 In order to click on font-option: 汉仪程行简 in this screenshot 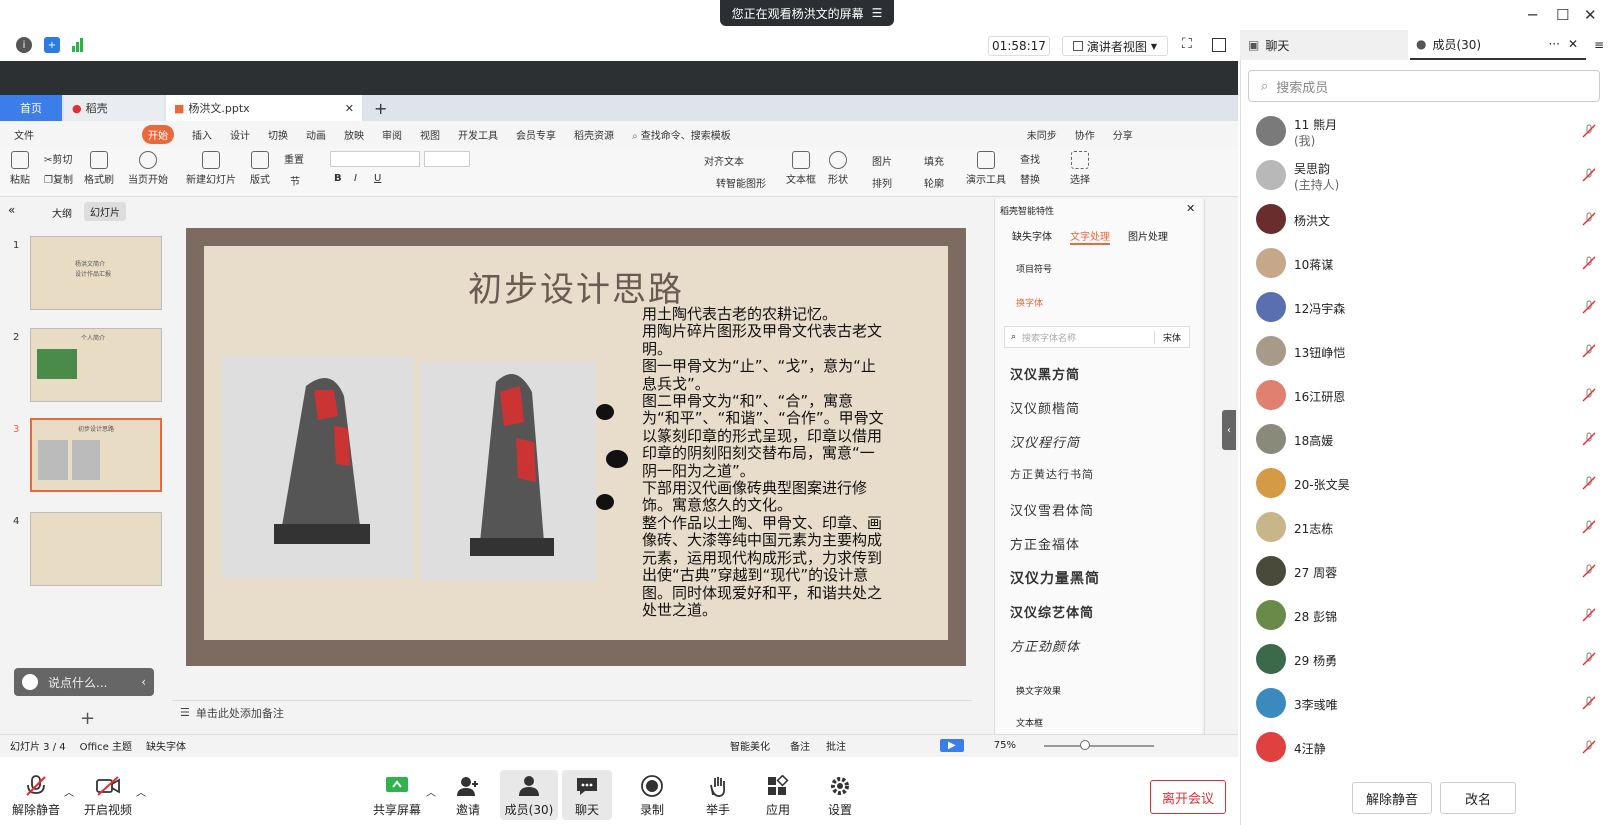, I will do `click(1045, 441)`.